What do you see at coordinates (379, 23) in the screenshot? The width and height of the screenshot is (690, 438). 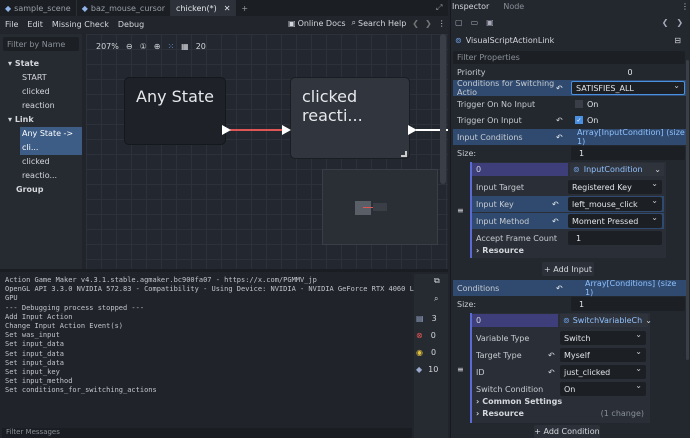 I see `search-help-button: ⌕ Search Help` at bounding box center [379, 23].